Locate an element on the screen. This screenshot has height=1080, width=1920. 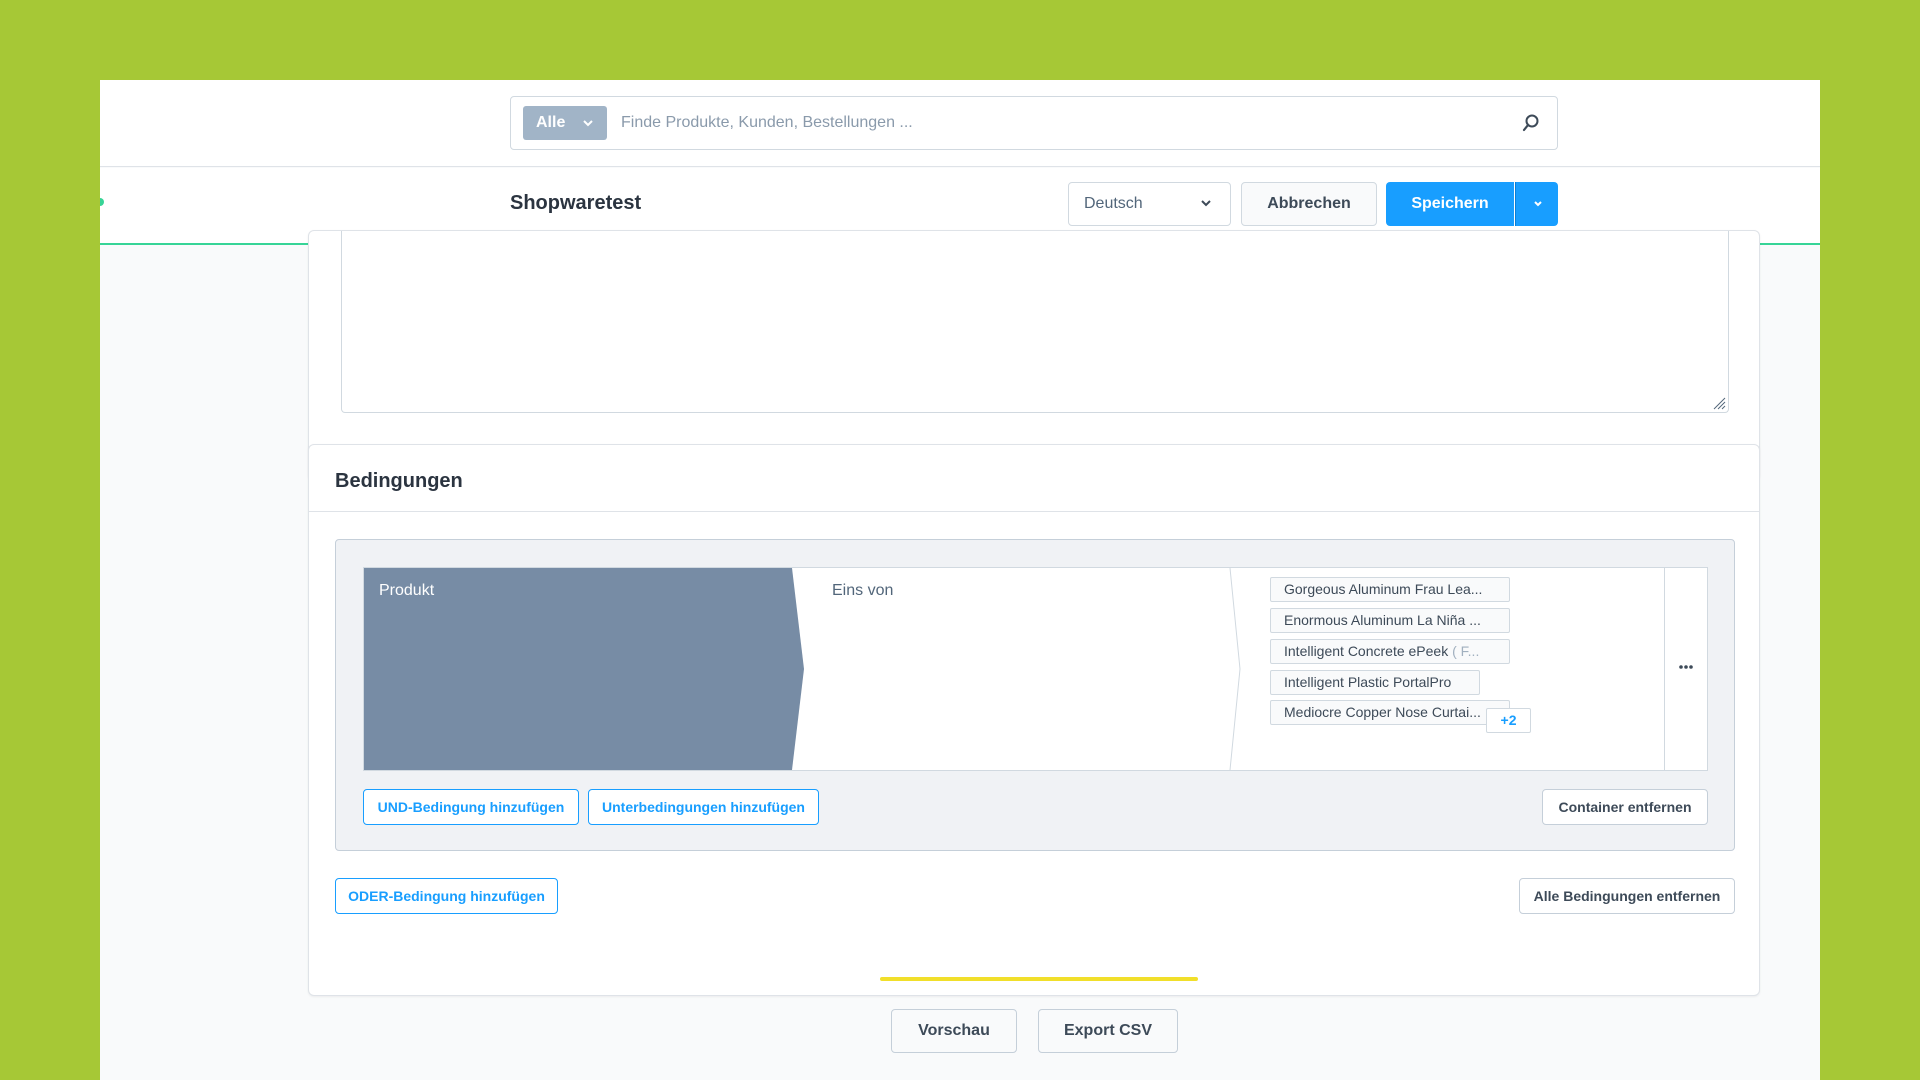
add-or-condition-button: ODER-Bedingung hinzufügen is located at coordinates (446, 896).